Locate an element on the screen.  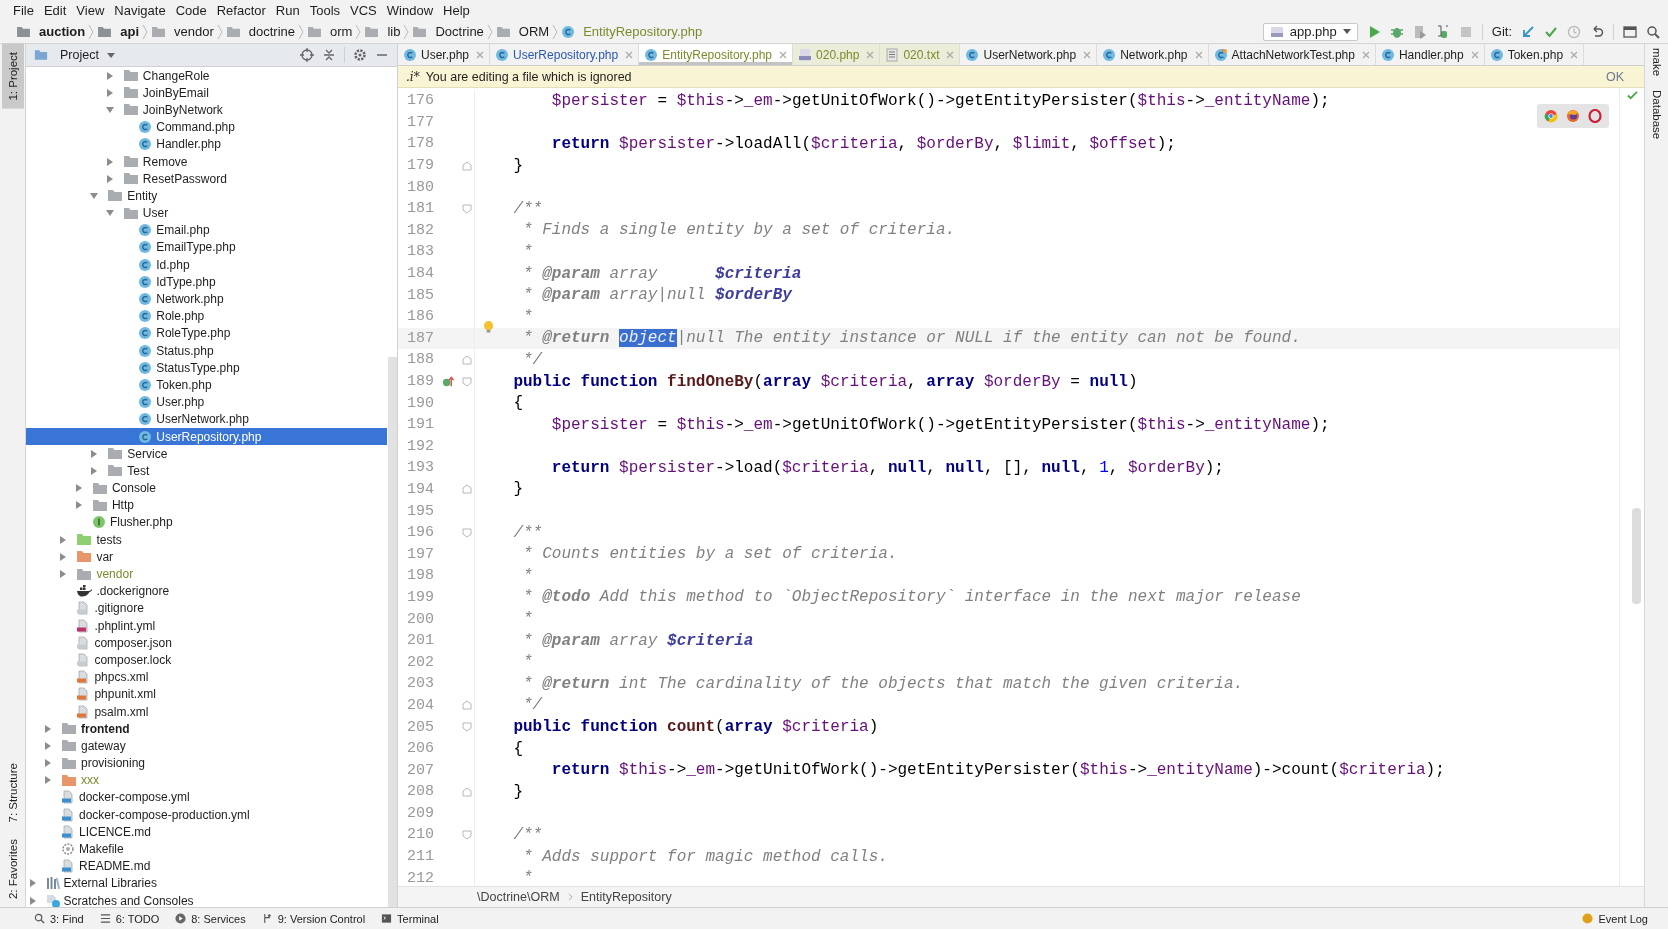
tree-item: psalm.xml is located at coordinates (206, 711).